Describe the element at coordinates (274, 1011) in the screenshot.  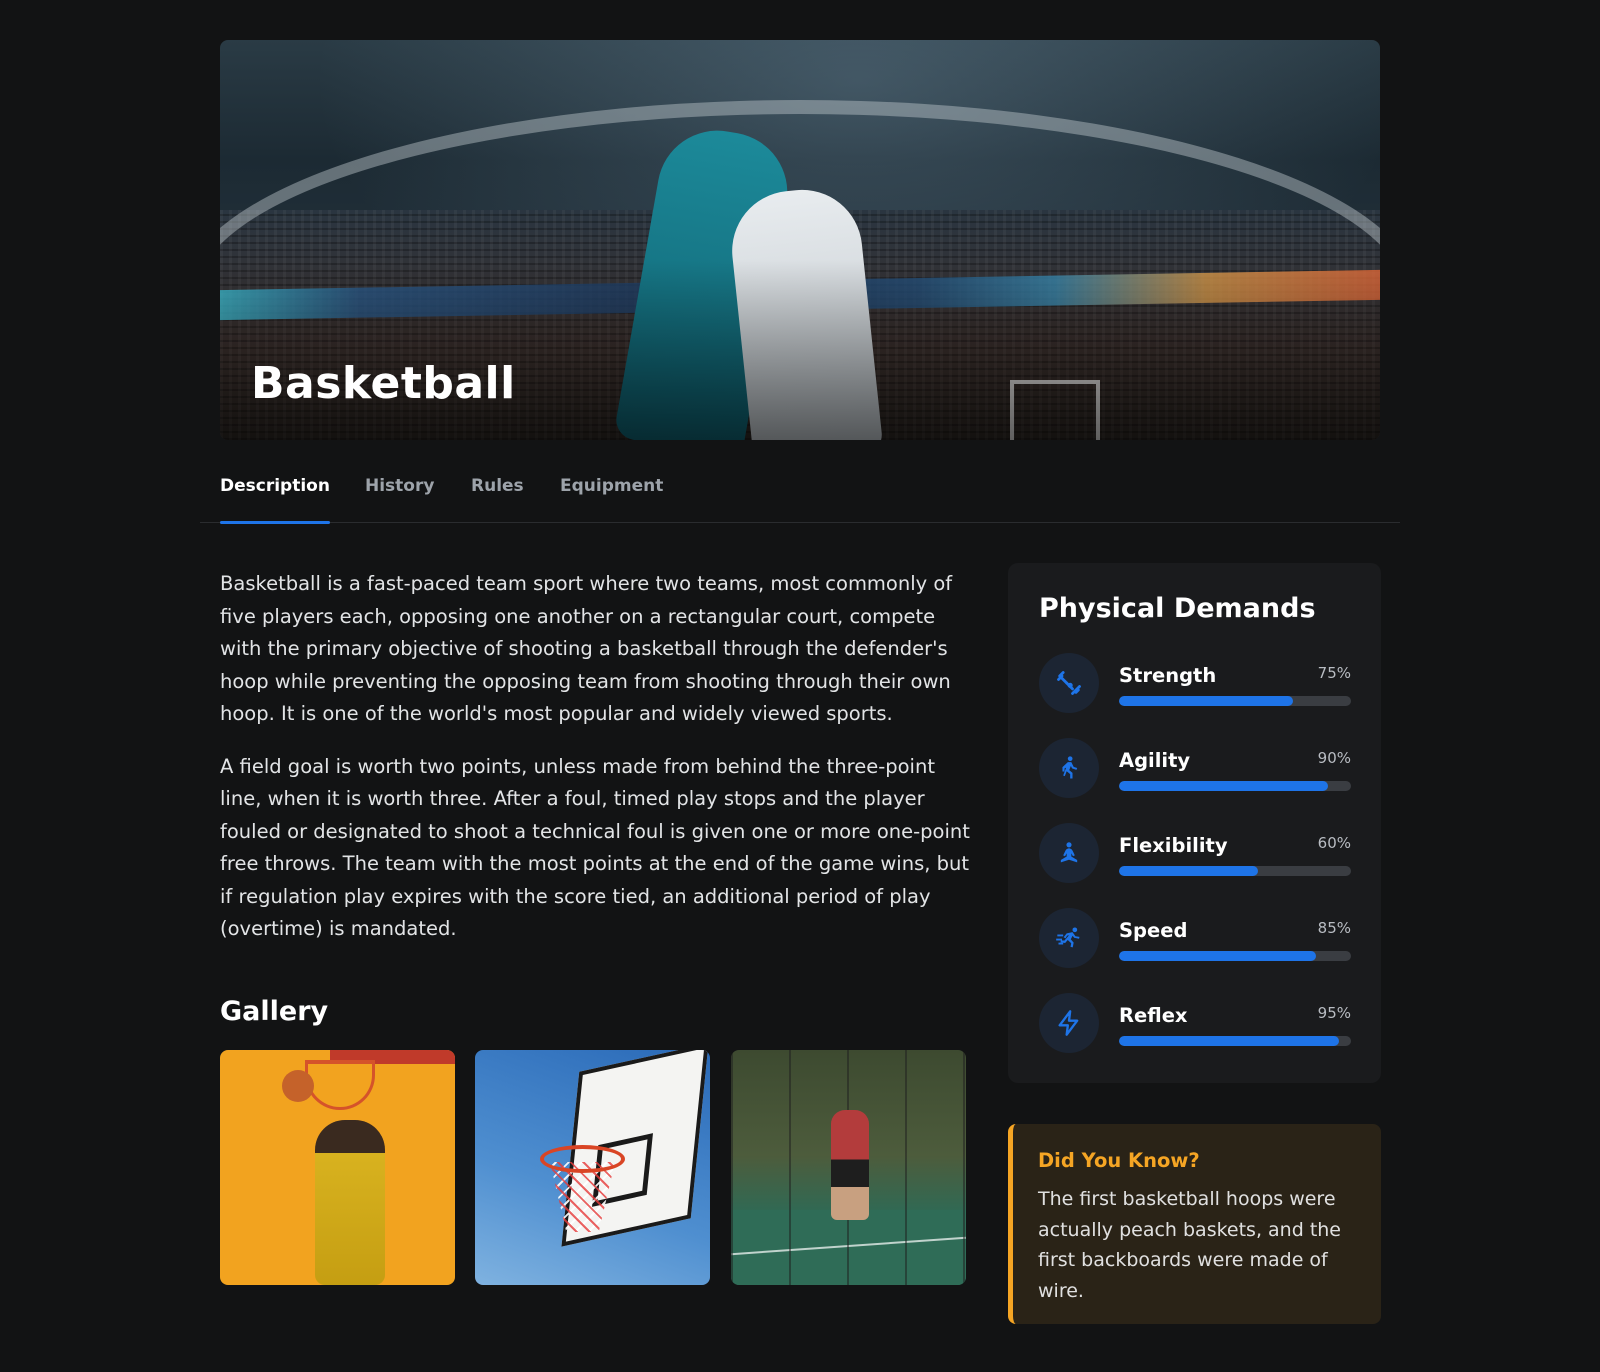
I see `gallery-title: Gallery` at that location.